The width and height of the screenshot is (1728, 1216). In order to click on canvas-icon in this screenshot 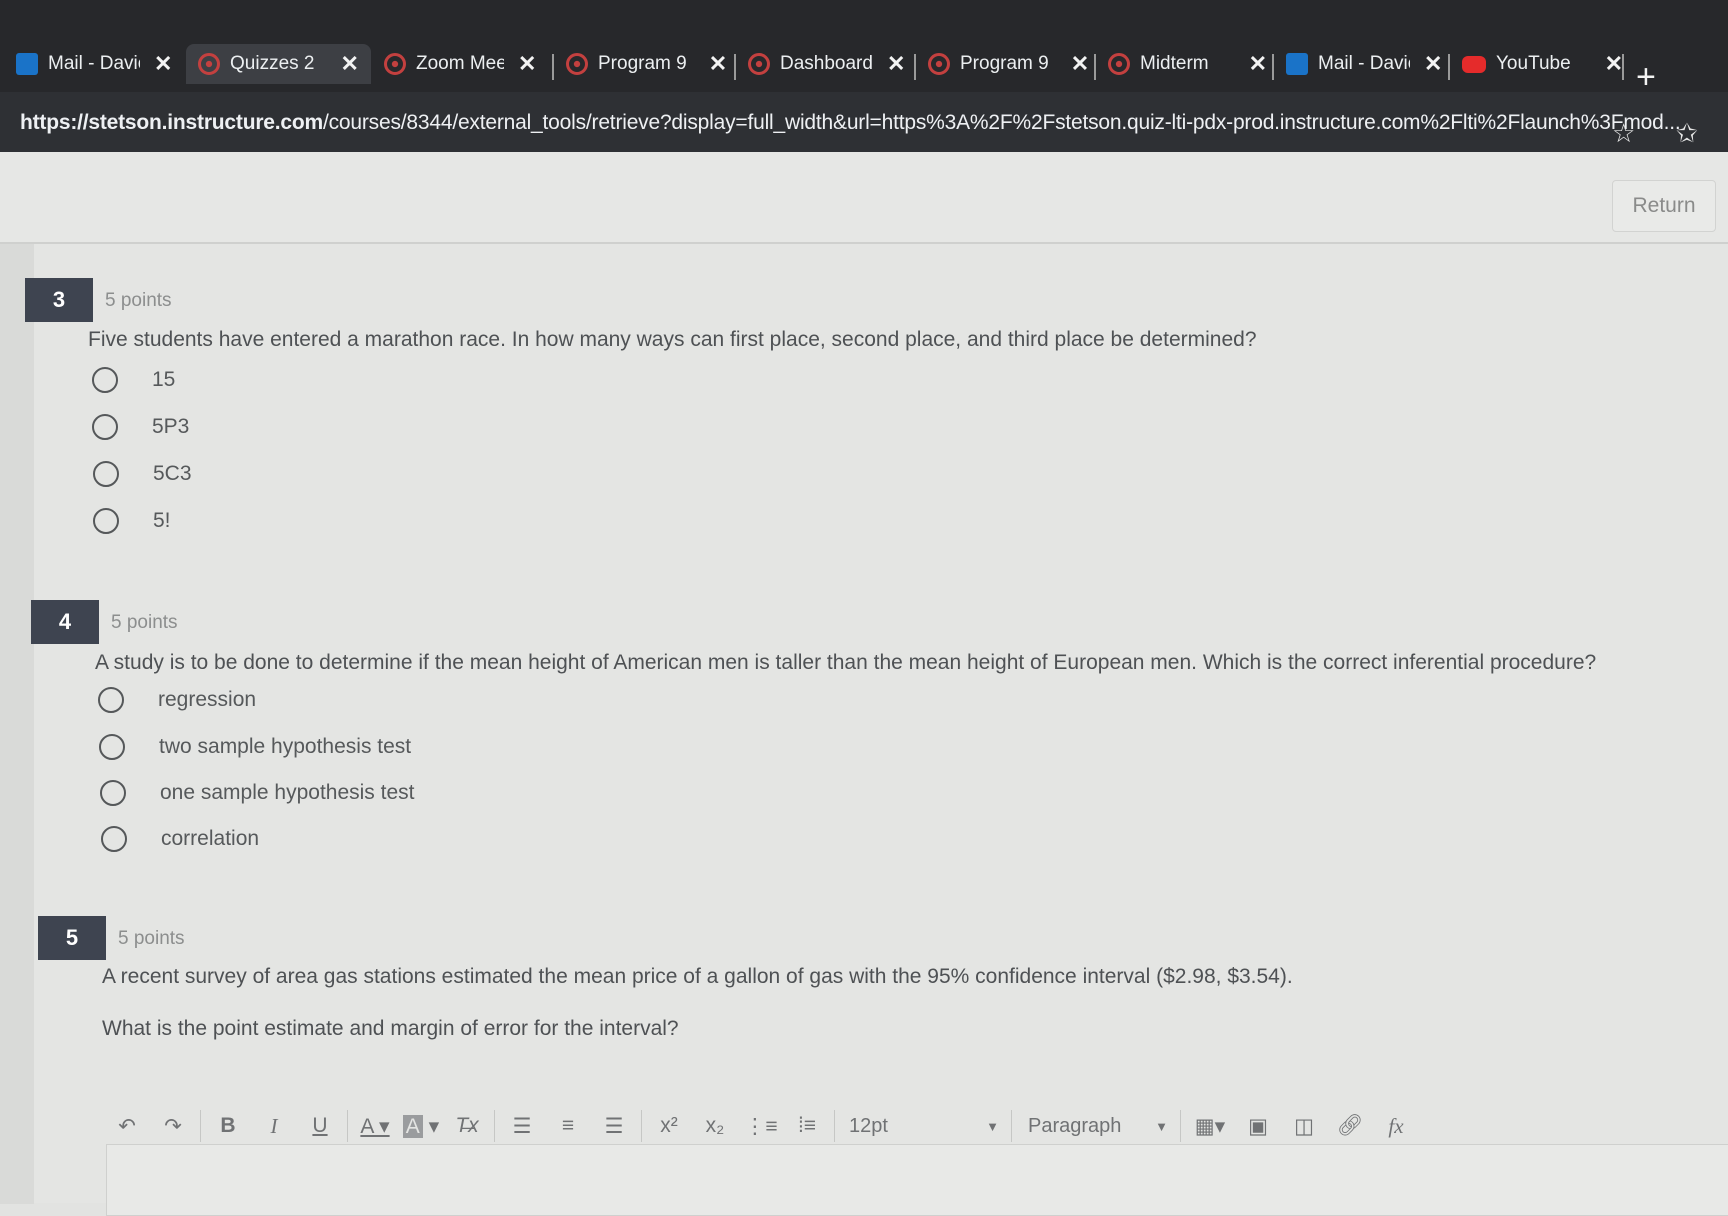, I will do `click(759, 64)`.